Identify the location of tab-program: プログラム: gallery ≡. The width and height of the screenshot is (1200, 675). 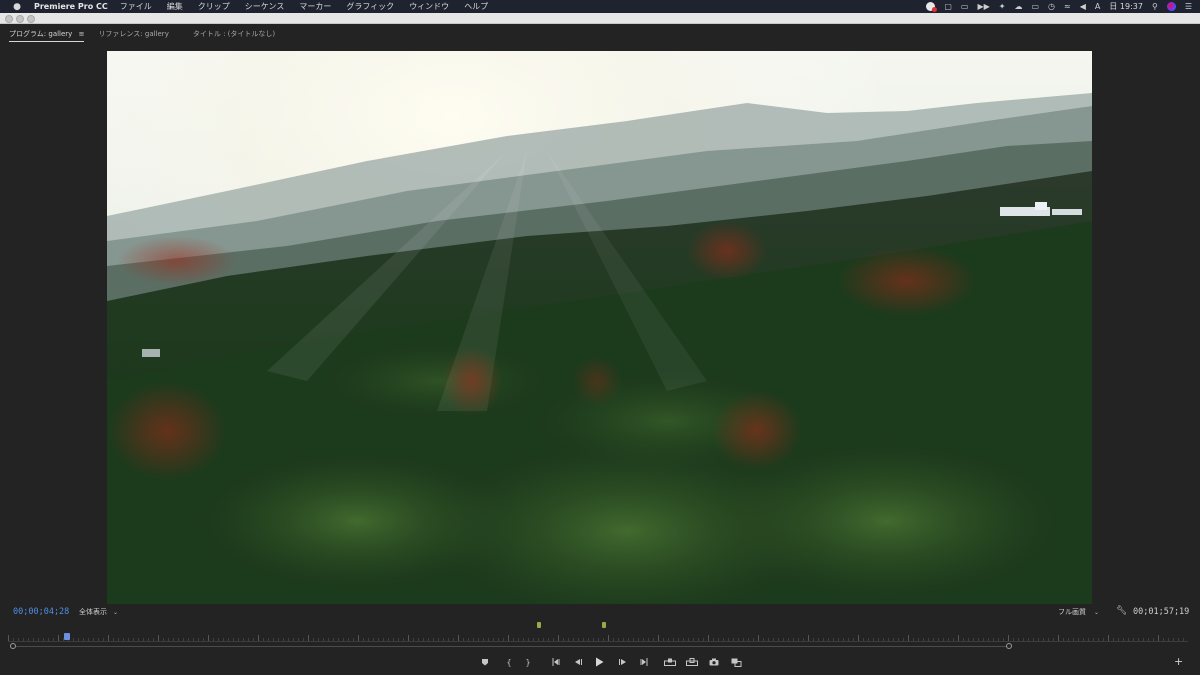
(47, 34).